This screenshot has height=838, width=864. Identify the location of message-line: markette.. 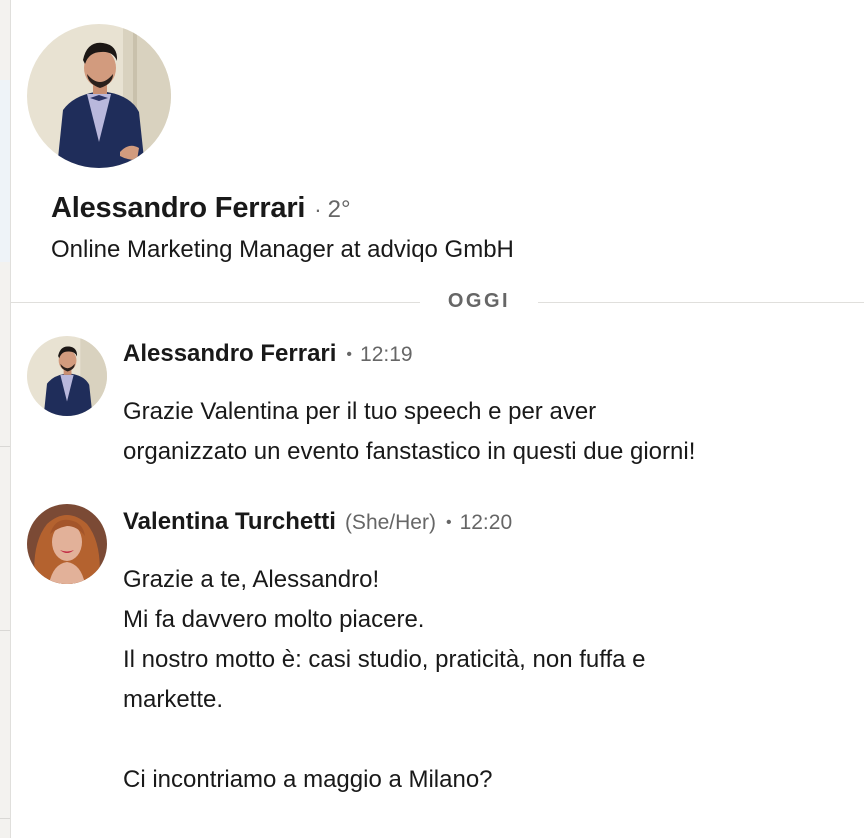
(173, 699).